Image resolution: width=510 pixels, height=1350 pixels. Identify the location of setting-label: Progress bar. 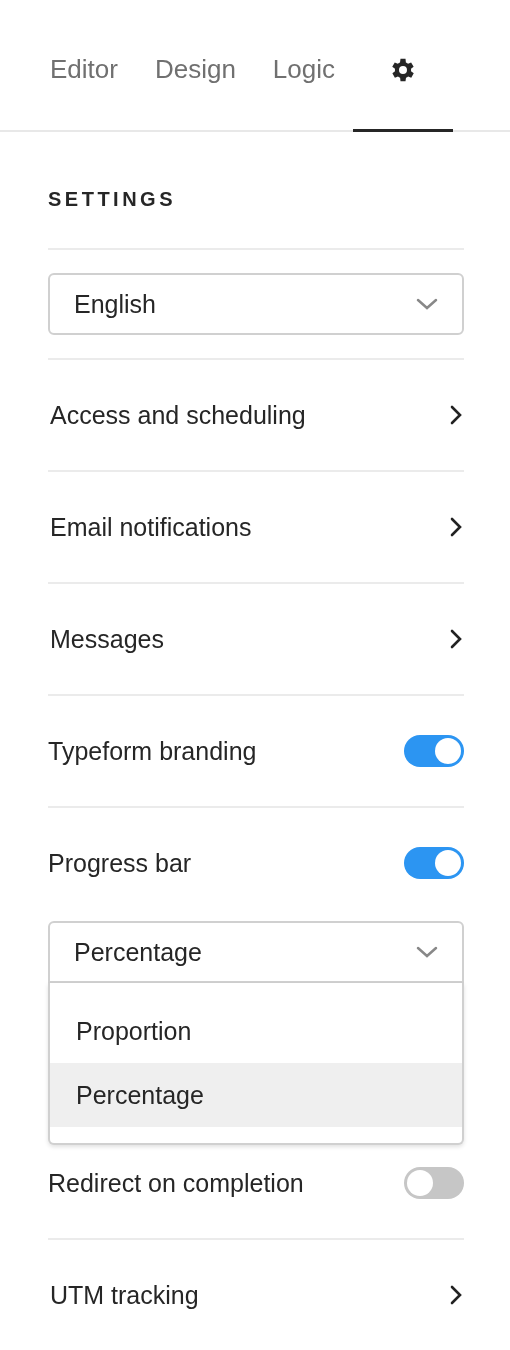
(120, 863).